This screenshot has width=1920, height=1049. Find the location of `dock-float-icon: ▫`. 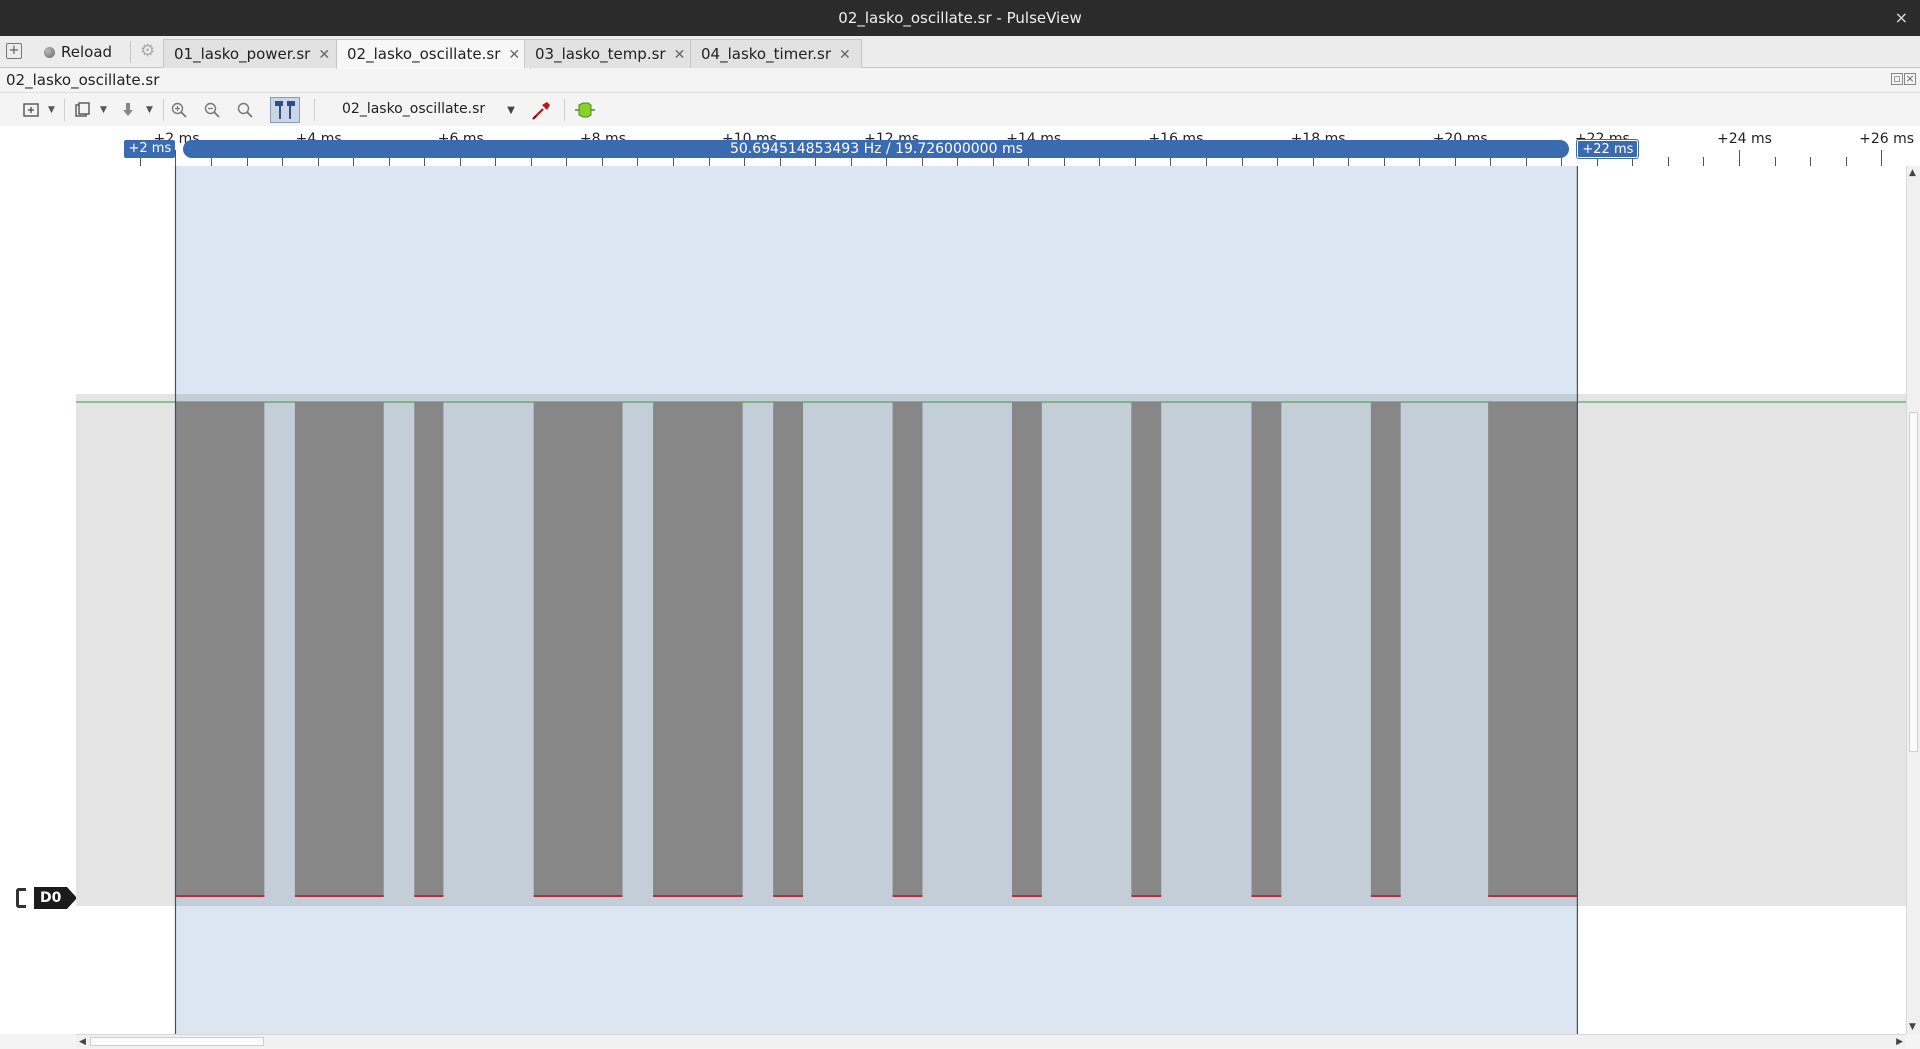

dock-float-icon: ▫ is located at coordinates (1897, 79).